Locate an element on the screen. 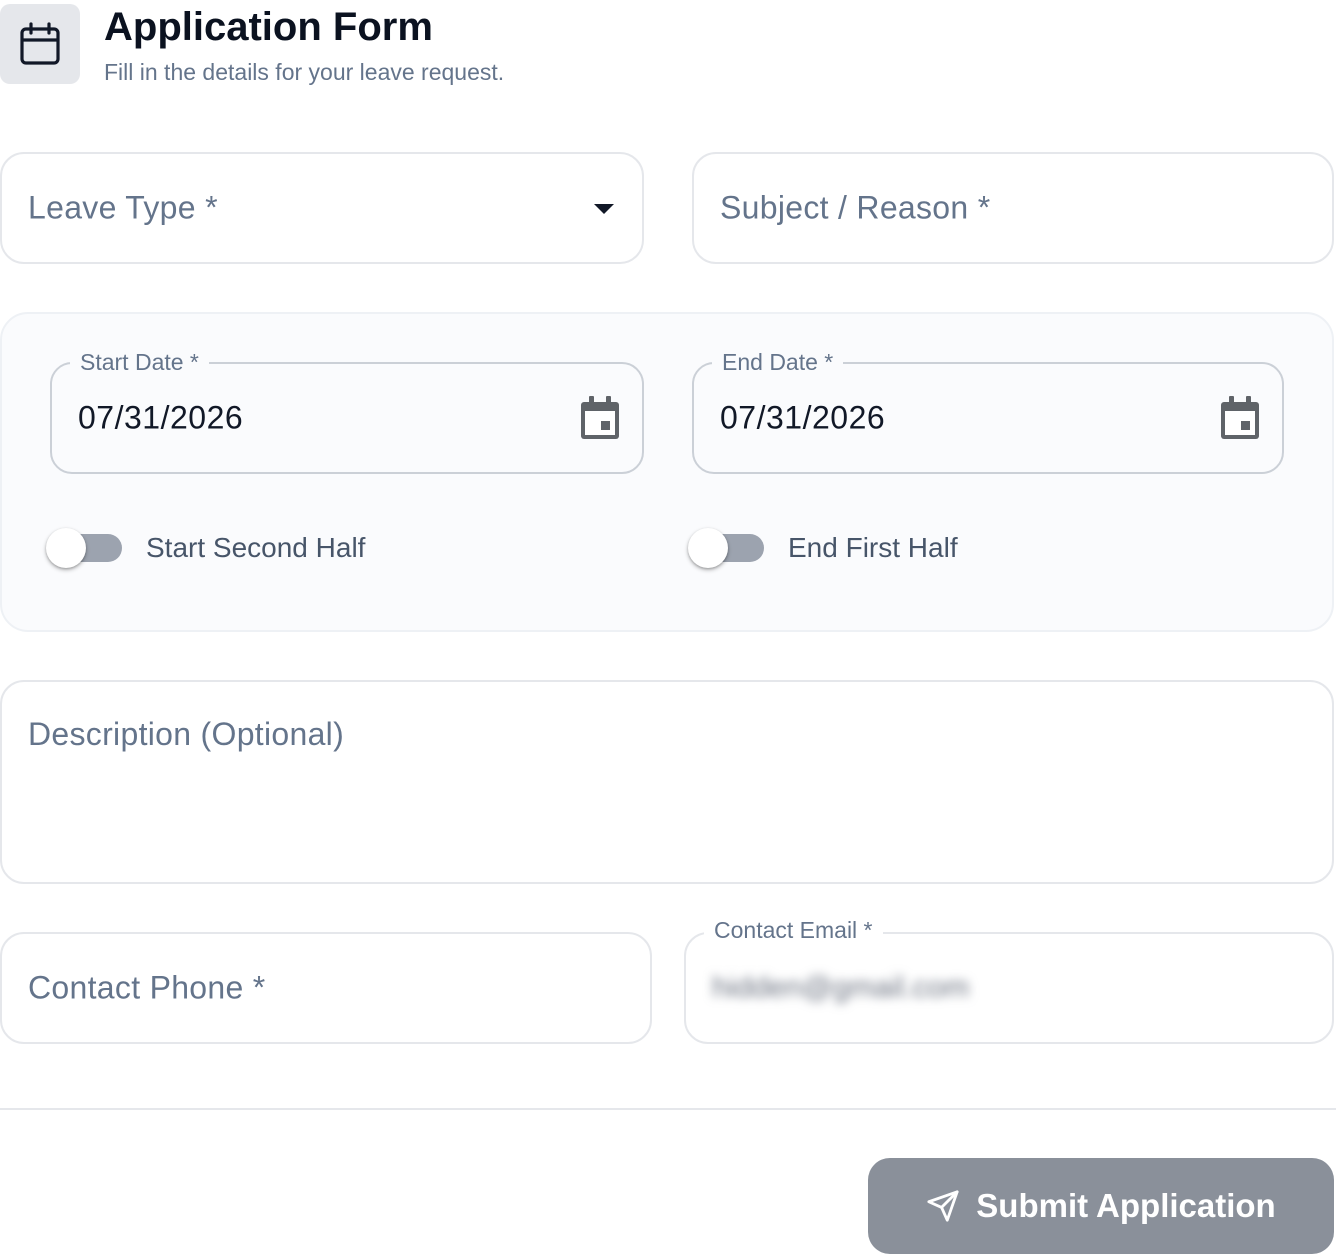  end-first-half-label: End First Half is located at coordinates (873, 547).